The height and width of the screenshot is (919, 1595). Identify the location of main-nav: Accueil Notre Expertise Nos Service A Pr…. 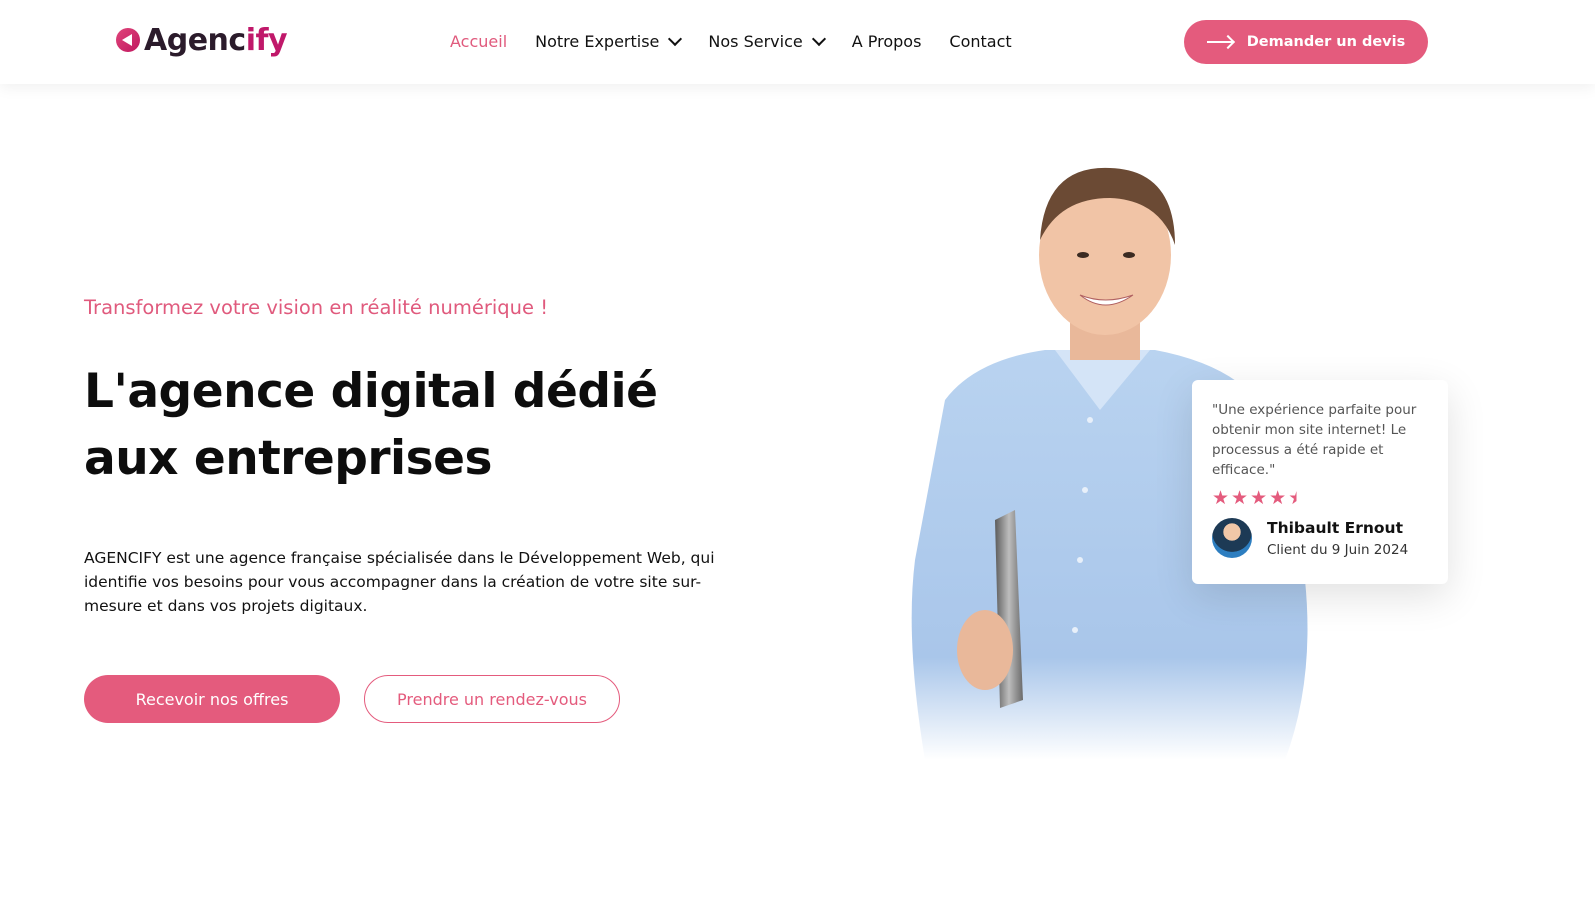
(745, 41).